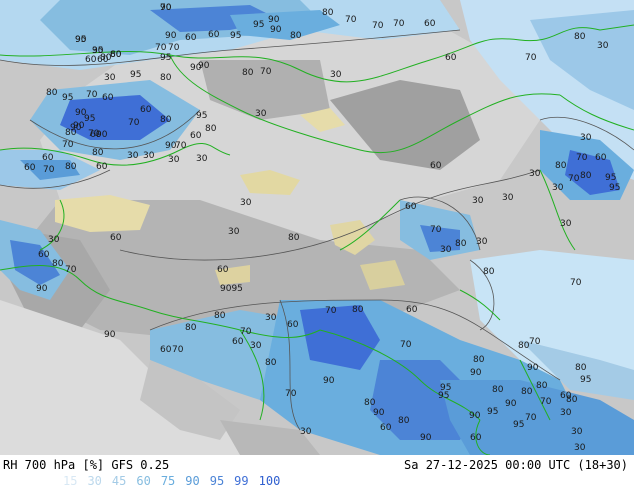 The height and width of the screenshot is (490, 634). Describe the element at coordinates (231, 289) in the screenshot. I see `contour-label: 9095` at that location.